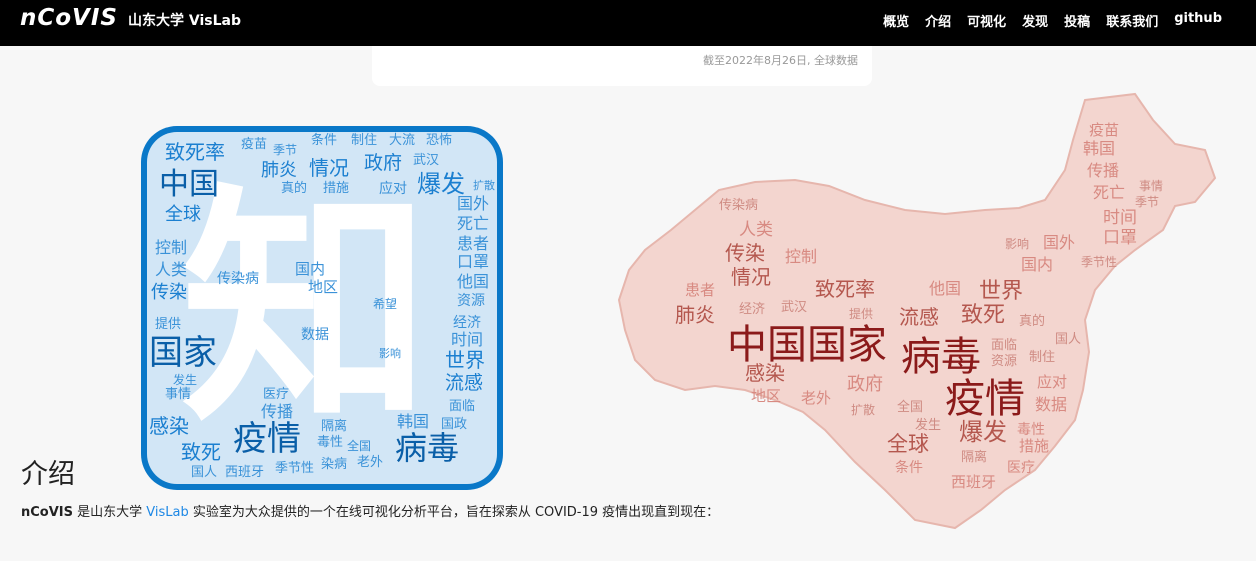  Describe the element at coordinates (277, 411) in the screenshot. I see `badge-word: 传播` at that location.